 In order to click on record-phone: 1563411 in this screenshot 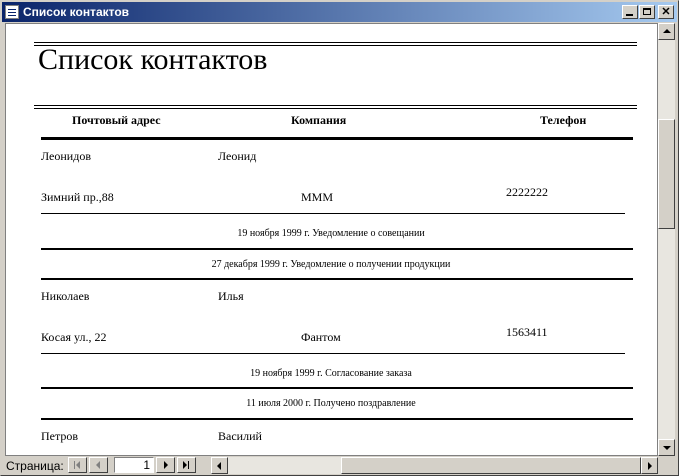, I will do `click(527, 332)`.